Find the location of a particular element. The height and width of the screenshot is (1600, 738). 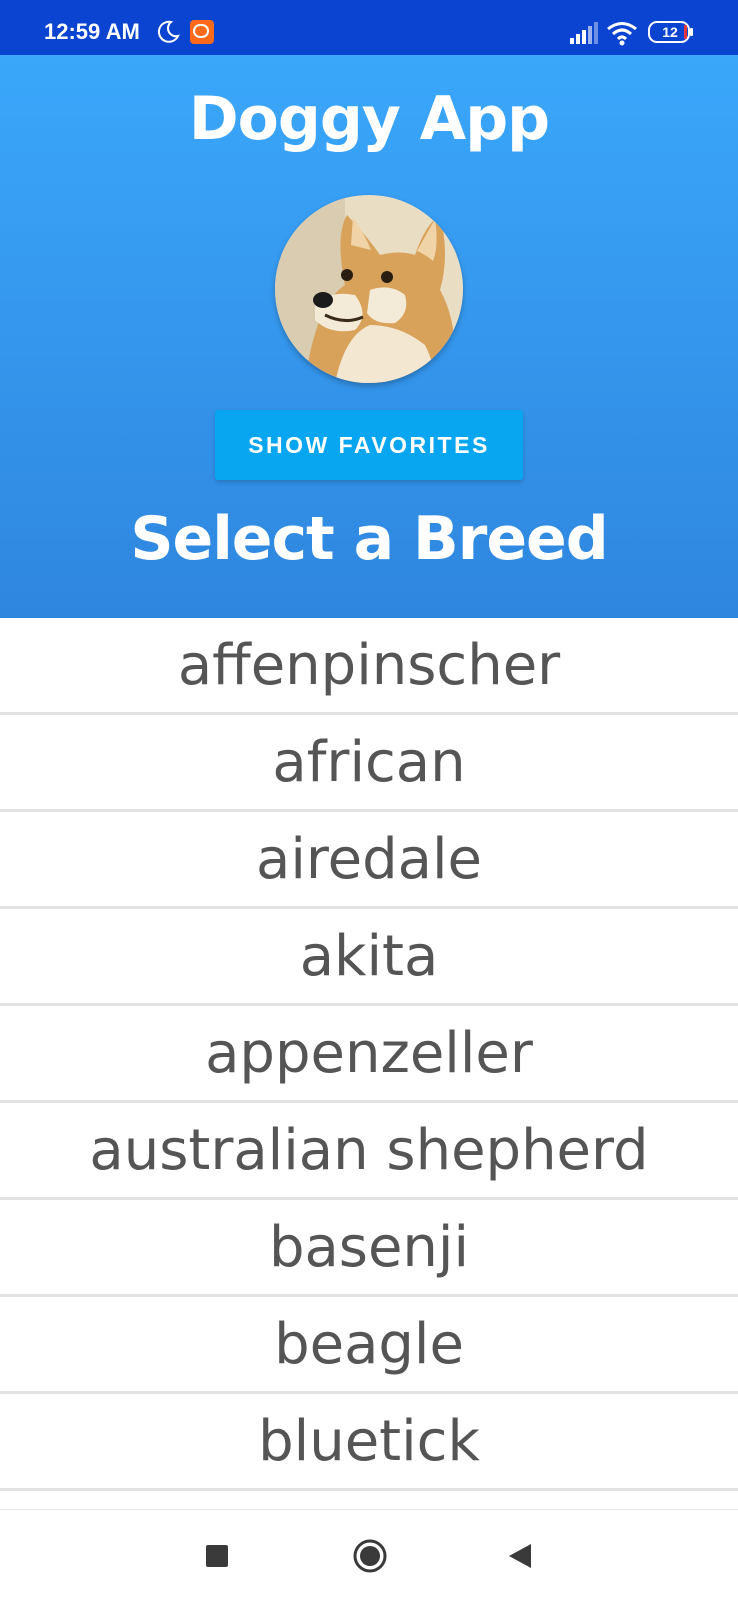

status-bar: 12:59 AM 12 is located at coordinates (369, 27).